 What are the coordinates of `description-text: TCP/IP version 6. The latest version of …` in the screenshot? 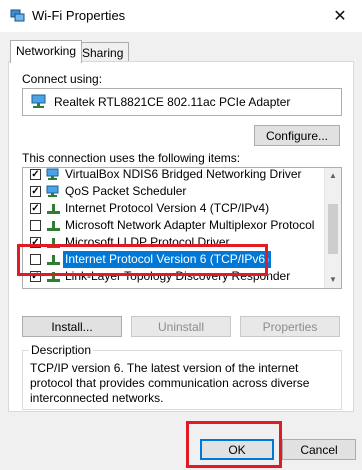 It's located at (170, 383).